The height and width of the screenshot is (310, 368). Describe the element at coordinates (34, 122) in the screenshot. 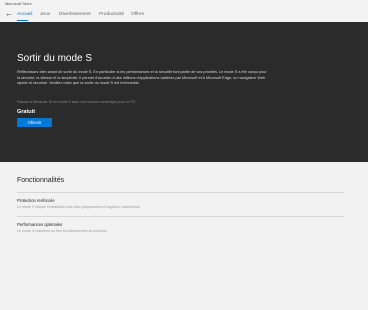

I see `get-button: Obtenir` at that location.